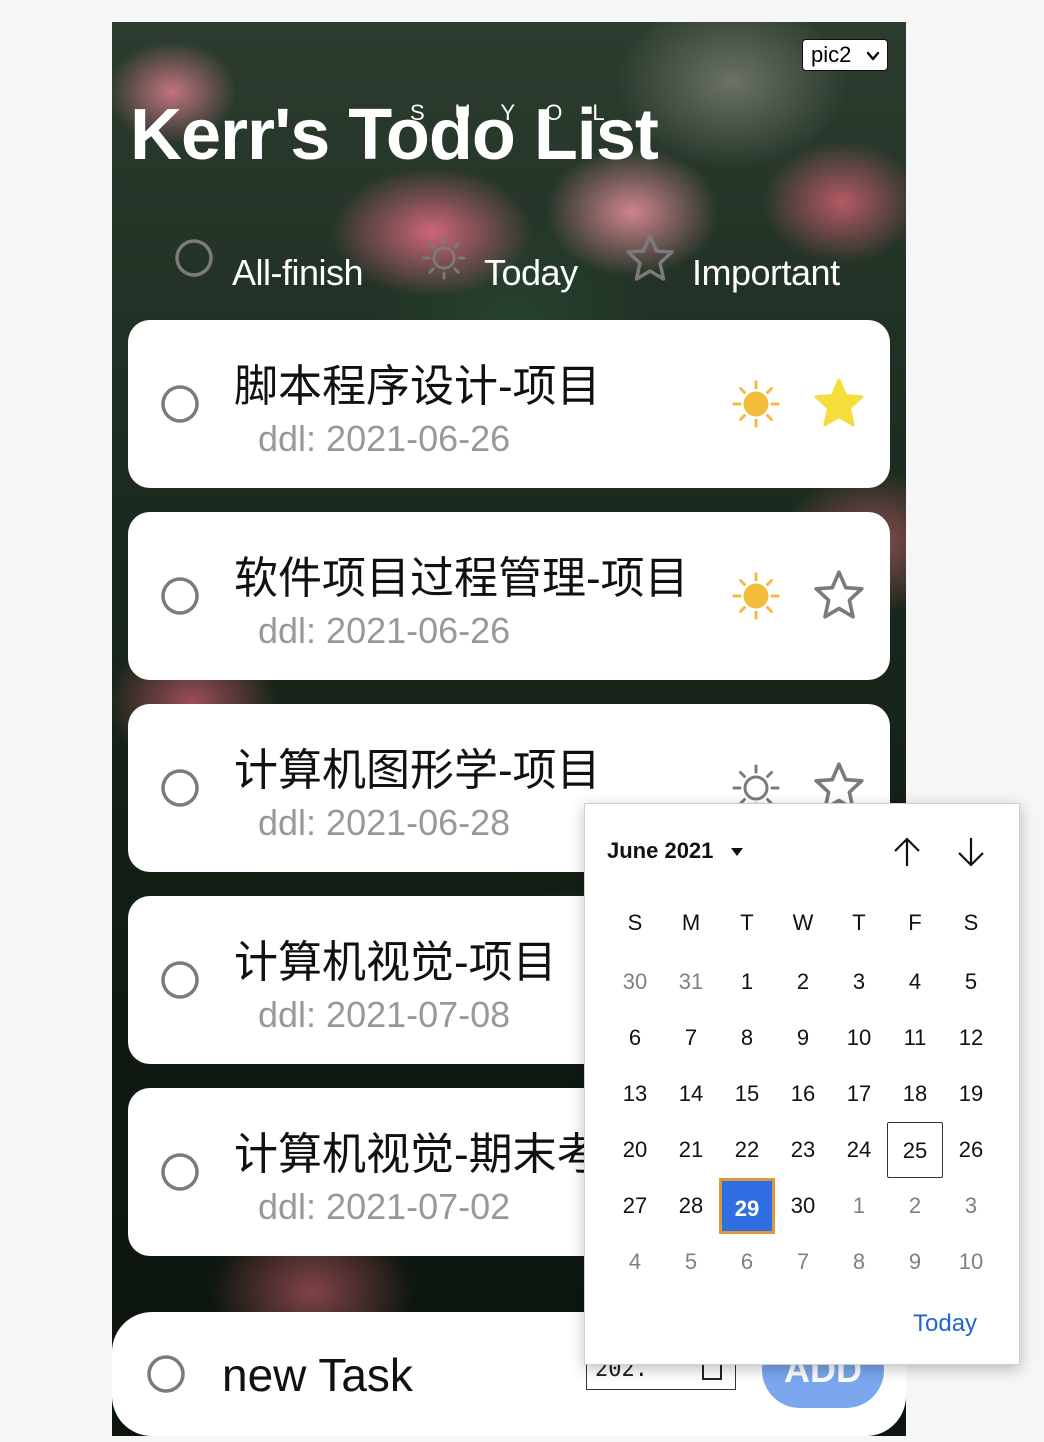  I want to click on calendar-day: 17, so click(859, 1094).